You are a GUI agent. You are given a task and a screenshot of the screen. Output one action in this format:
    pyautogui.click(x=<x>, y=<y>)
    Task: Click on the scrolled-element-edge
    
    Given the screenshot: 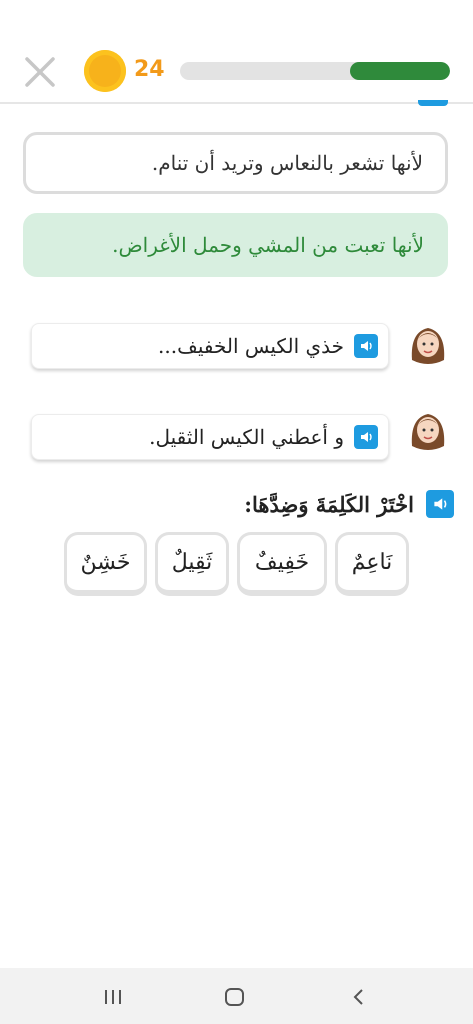 What is the action you would take?
    pyautogui.click(x=433, y=103)
    